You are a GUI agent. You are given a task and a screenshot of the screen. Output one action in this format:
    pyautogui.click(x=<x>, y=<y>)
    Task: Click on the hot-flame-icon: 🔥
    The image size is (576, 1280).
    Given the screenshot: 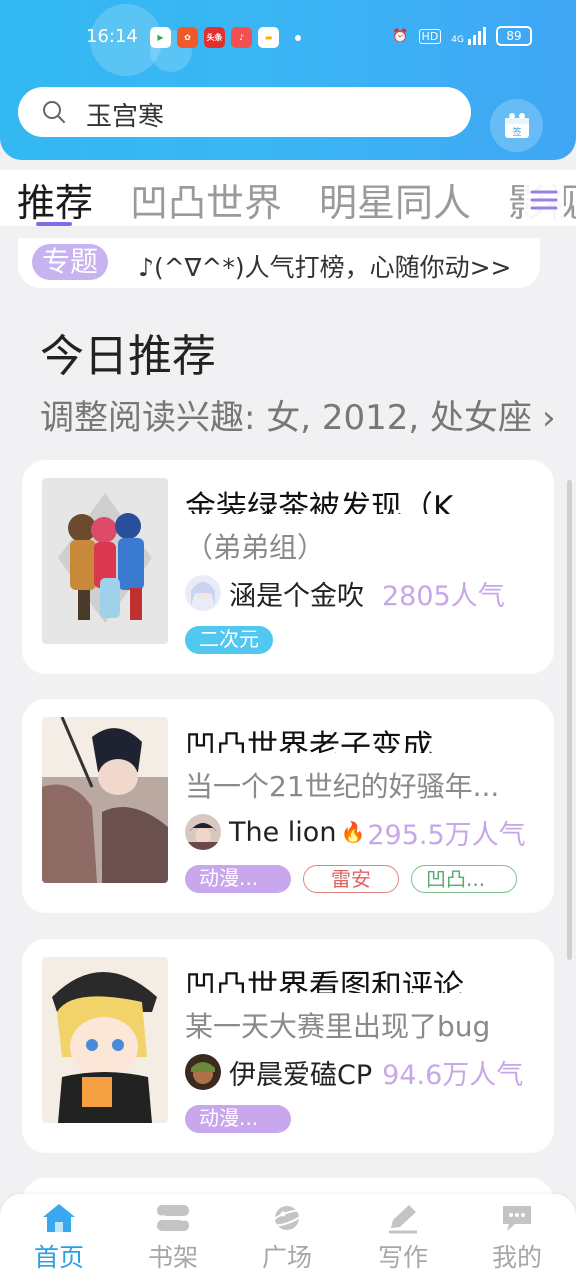 What is the action you would take?
    pyautogui.click(x=353, y=832)
    